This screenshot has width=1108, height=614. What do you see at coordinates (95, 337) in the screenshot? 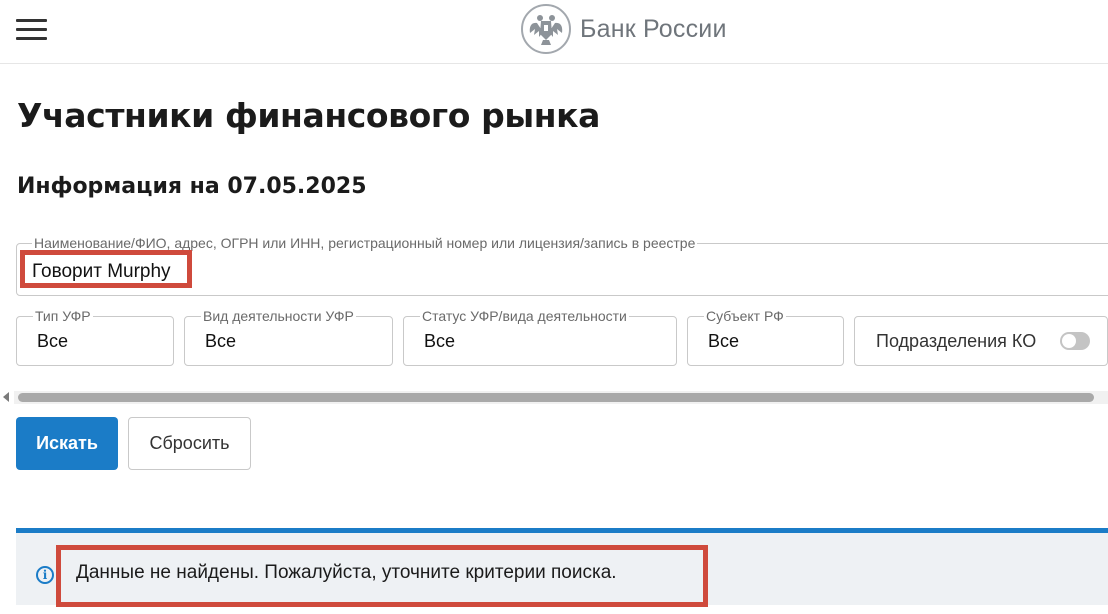
I see `filter-ufr-type: Тип УФР Все` at bounding box center [95, 337].